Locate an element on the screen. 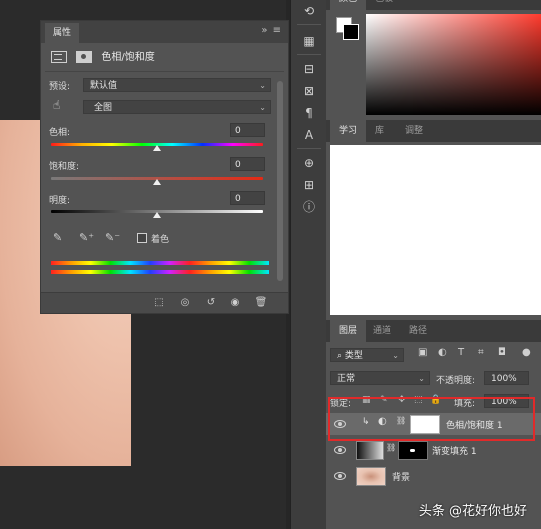 This screenshot has height=529, width=541. filter-toggle-icon: ● is located at coordinates (526, 352).